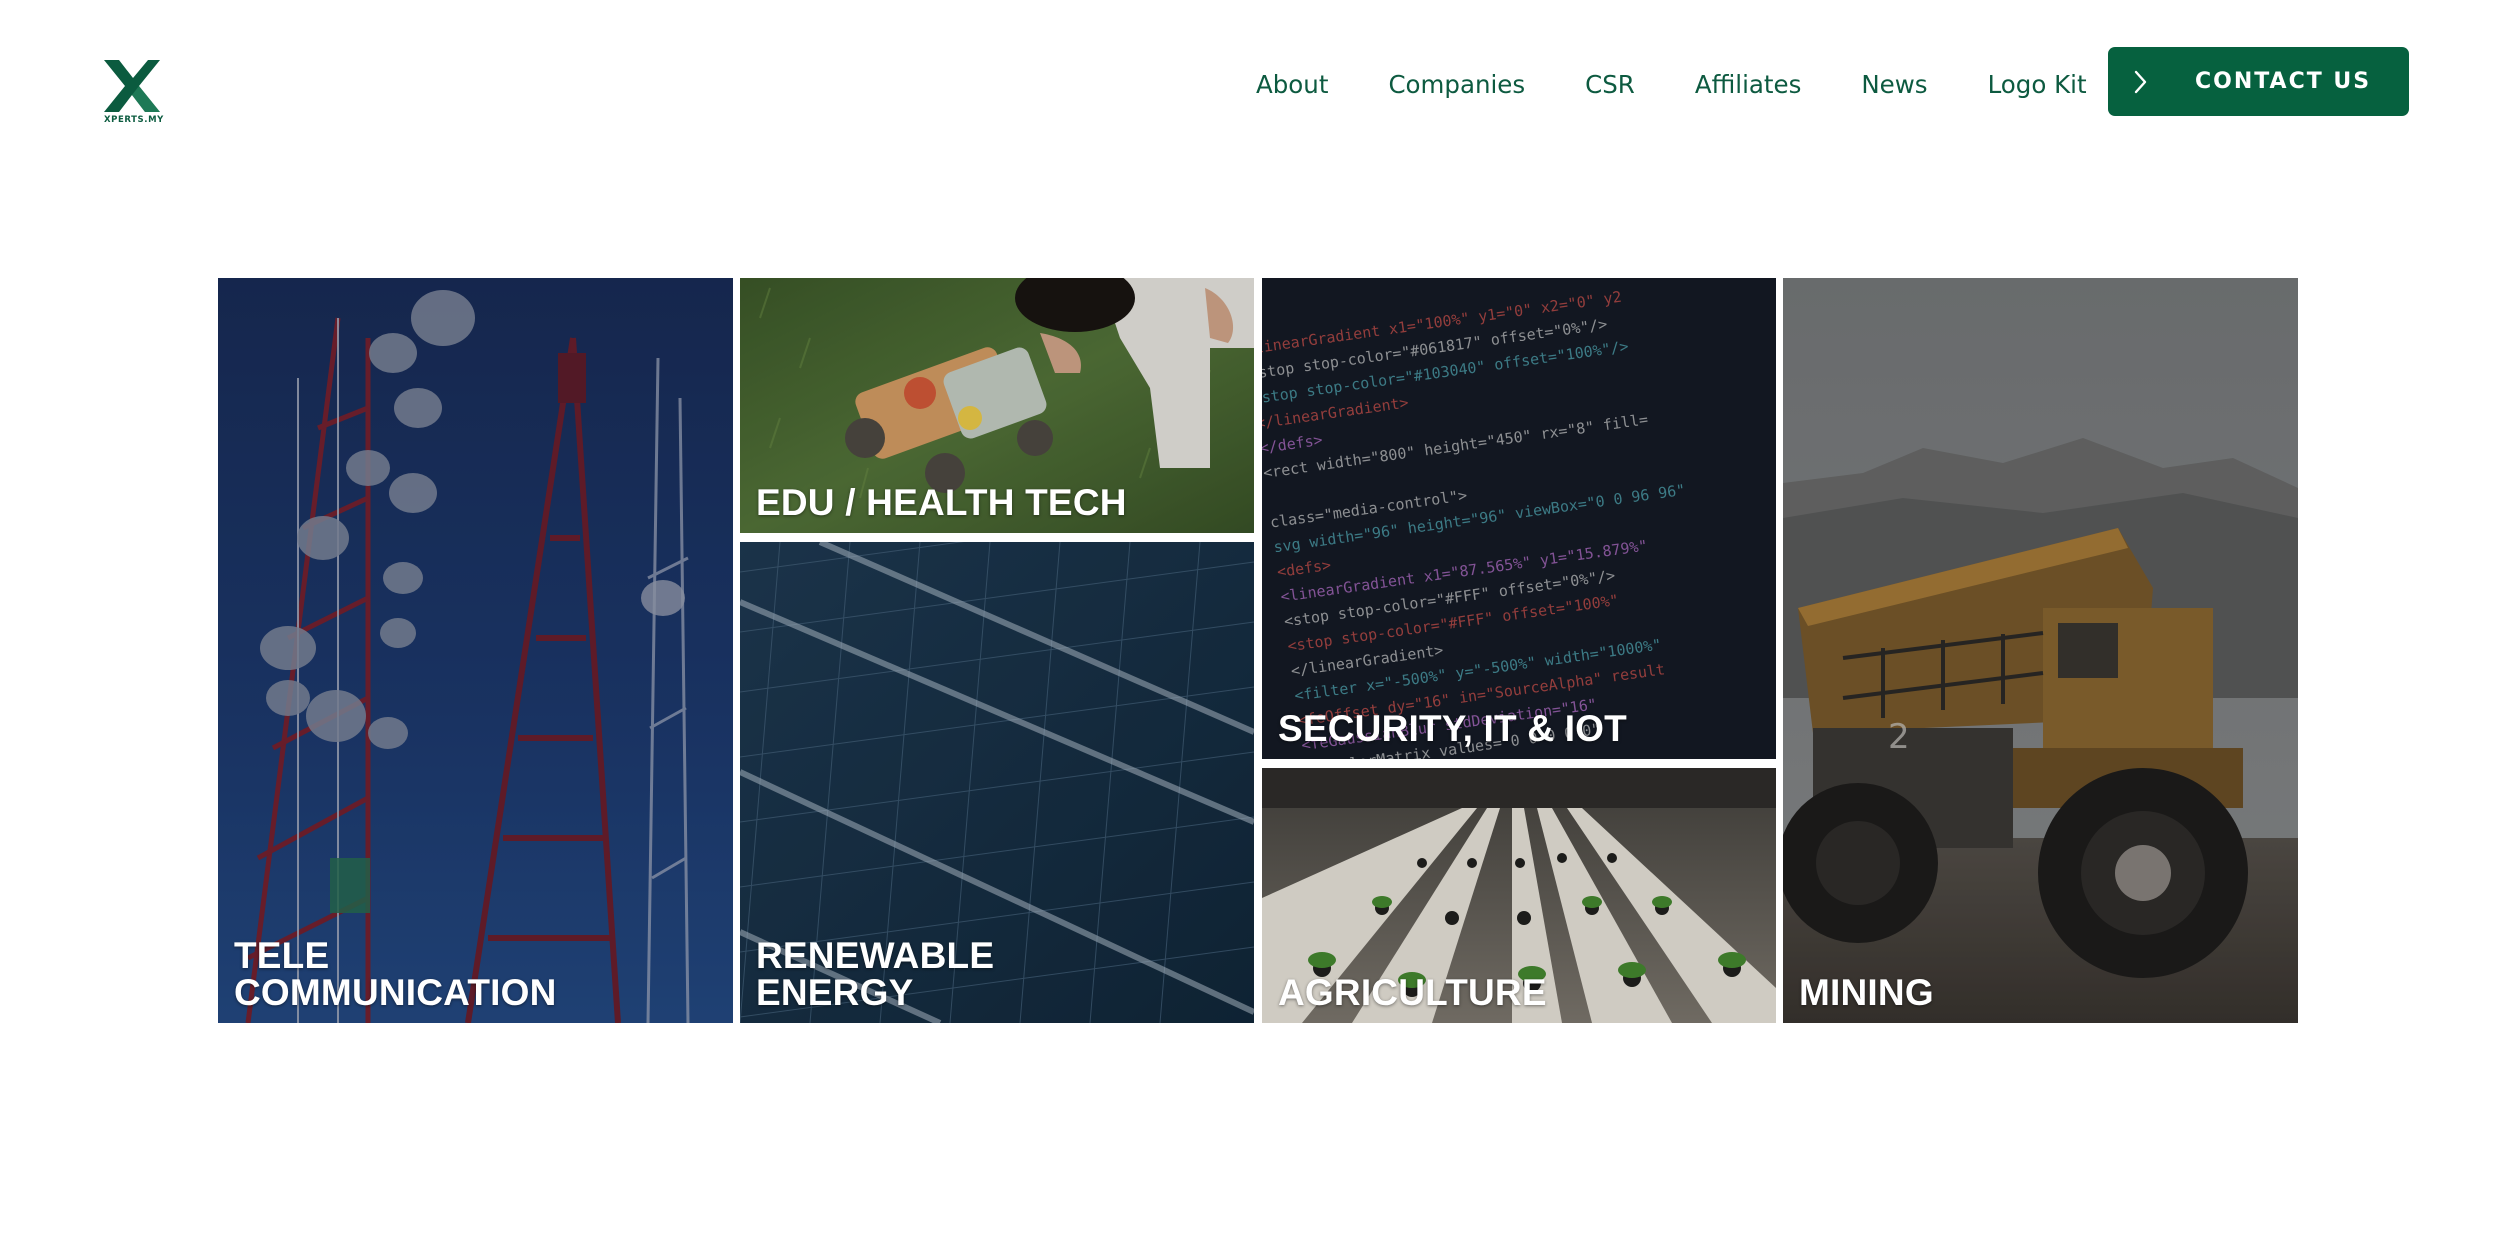  Describe the element at coordinates (134, 120) in the screenshot. I see `logo-text: XPERTS.MY` at that location.